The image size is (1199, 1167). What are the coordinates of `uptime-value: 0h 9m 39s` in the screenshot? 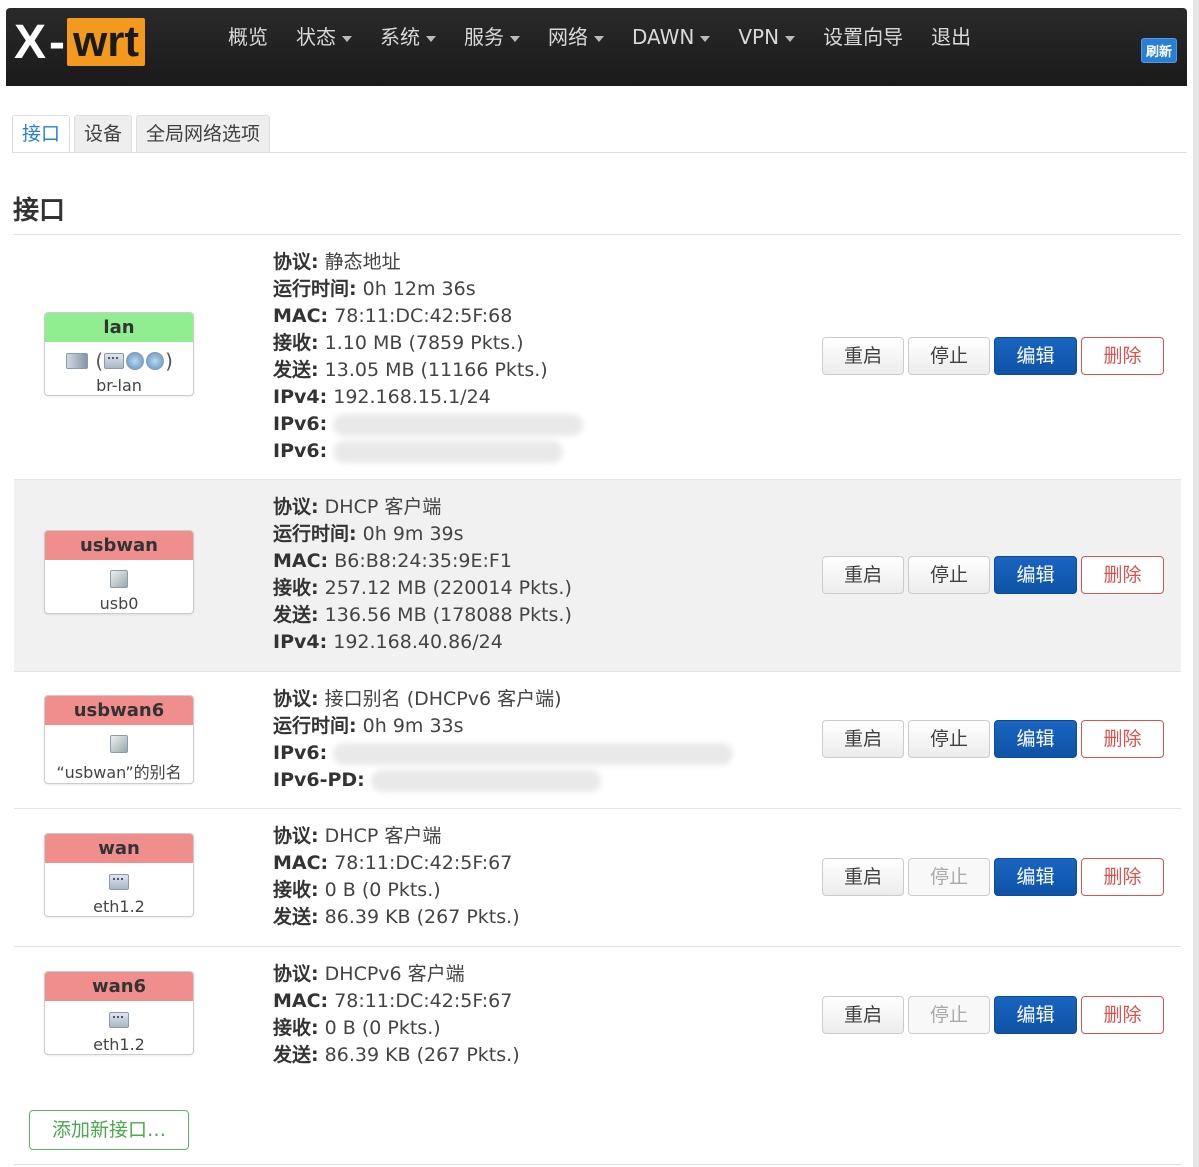 It's located at (413, 534).